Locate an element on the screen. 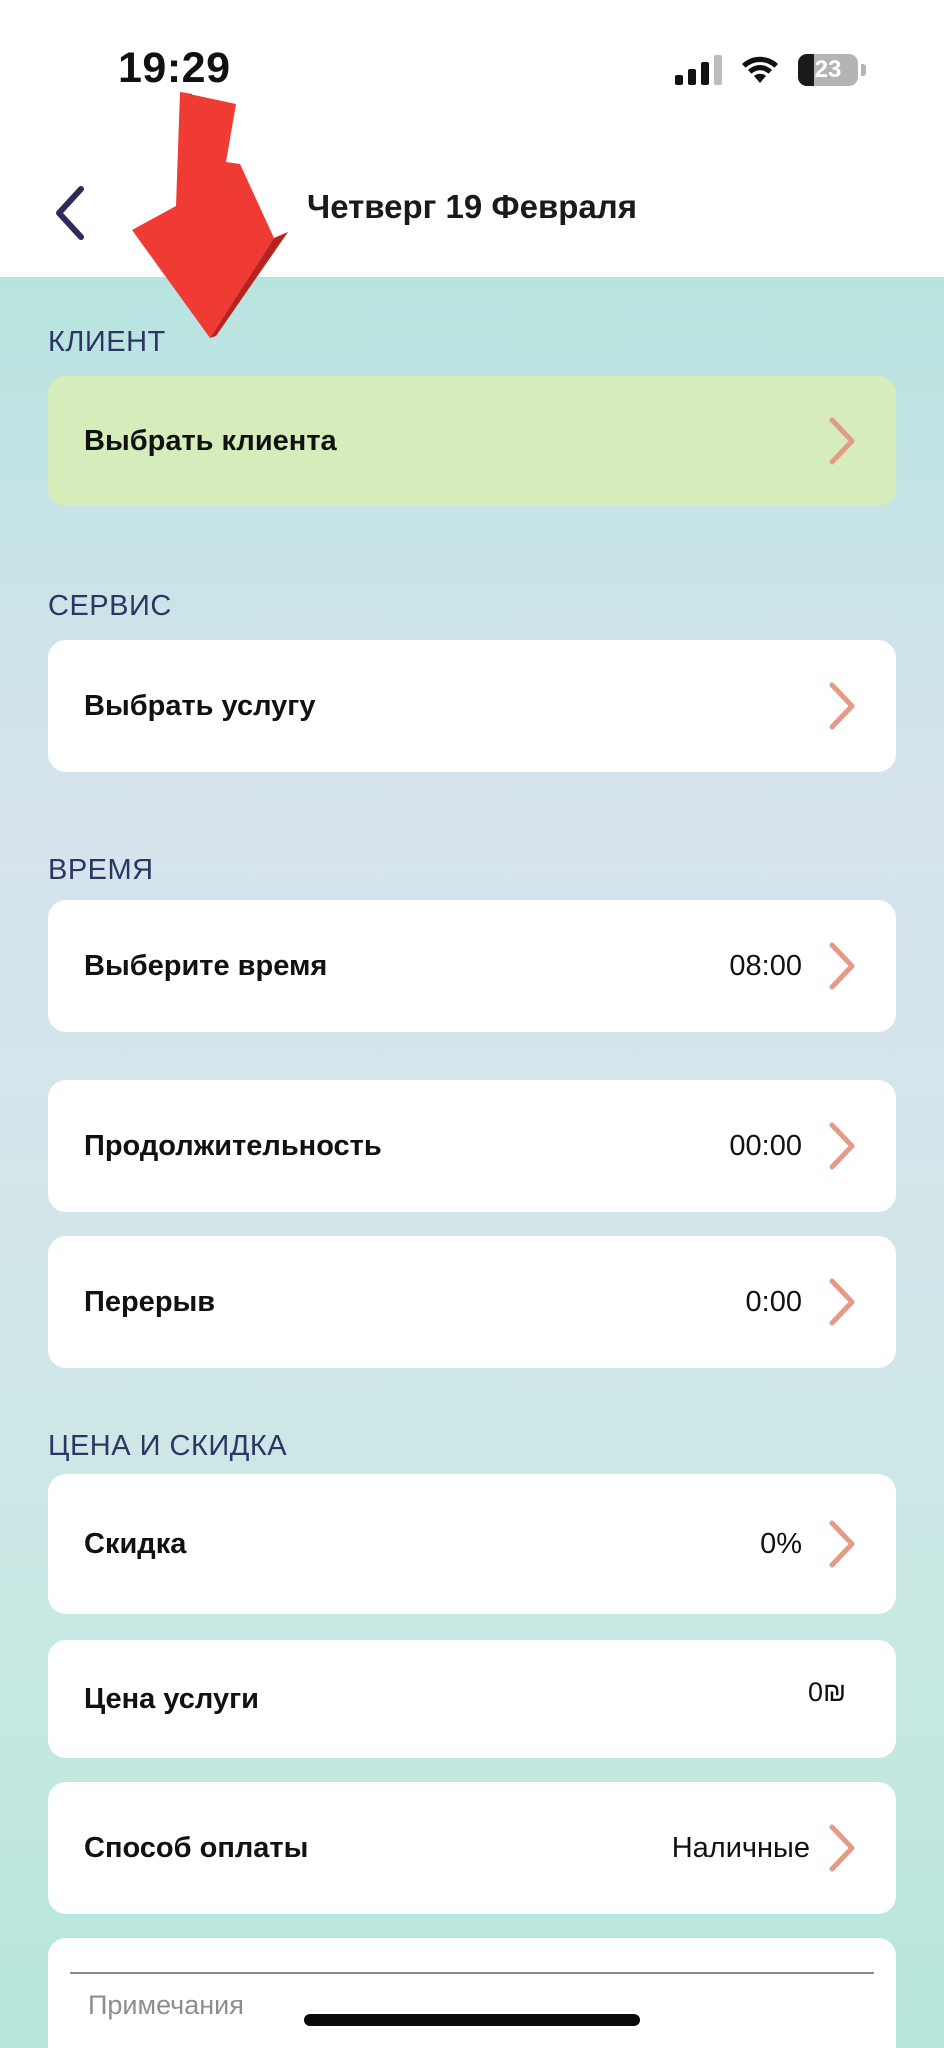 This screenshot has width=944, height=2048. home-indicator is located at coordinates (472, 2020).